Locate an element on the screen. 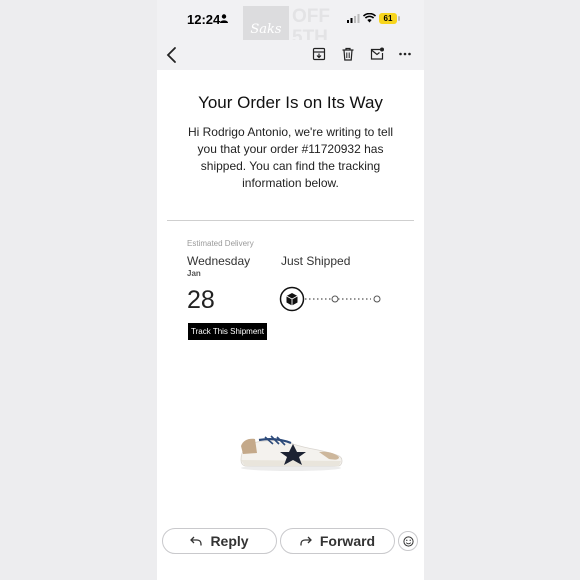 The width and height of the screenshot is (580, 580). chevron-left-icon is located at coordinates (172, 55).